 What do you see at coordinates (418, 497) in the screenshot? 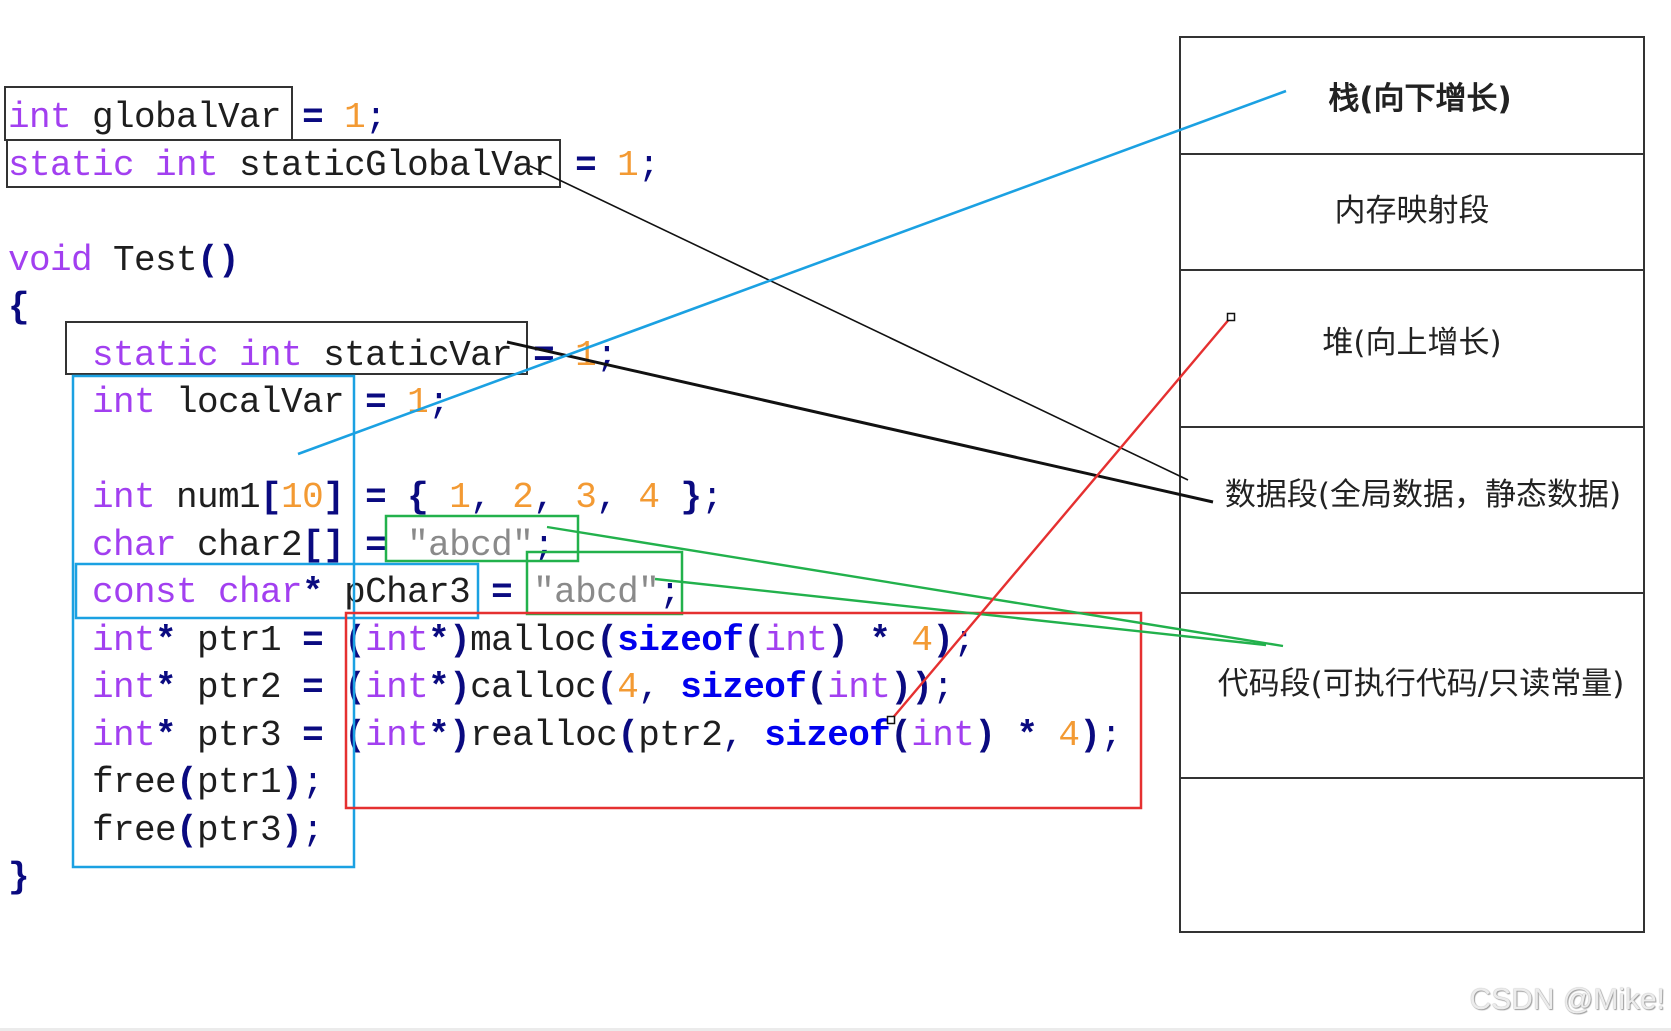
I see `code-token: {` at bounding box center [418, 497].